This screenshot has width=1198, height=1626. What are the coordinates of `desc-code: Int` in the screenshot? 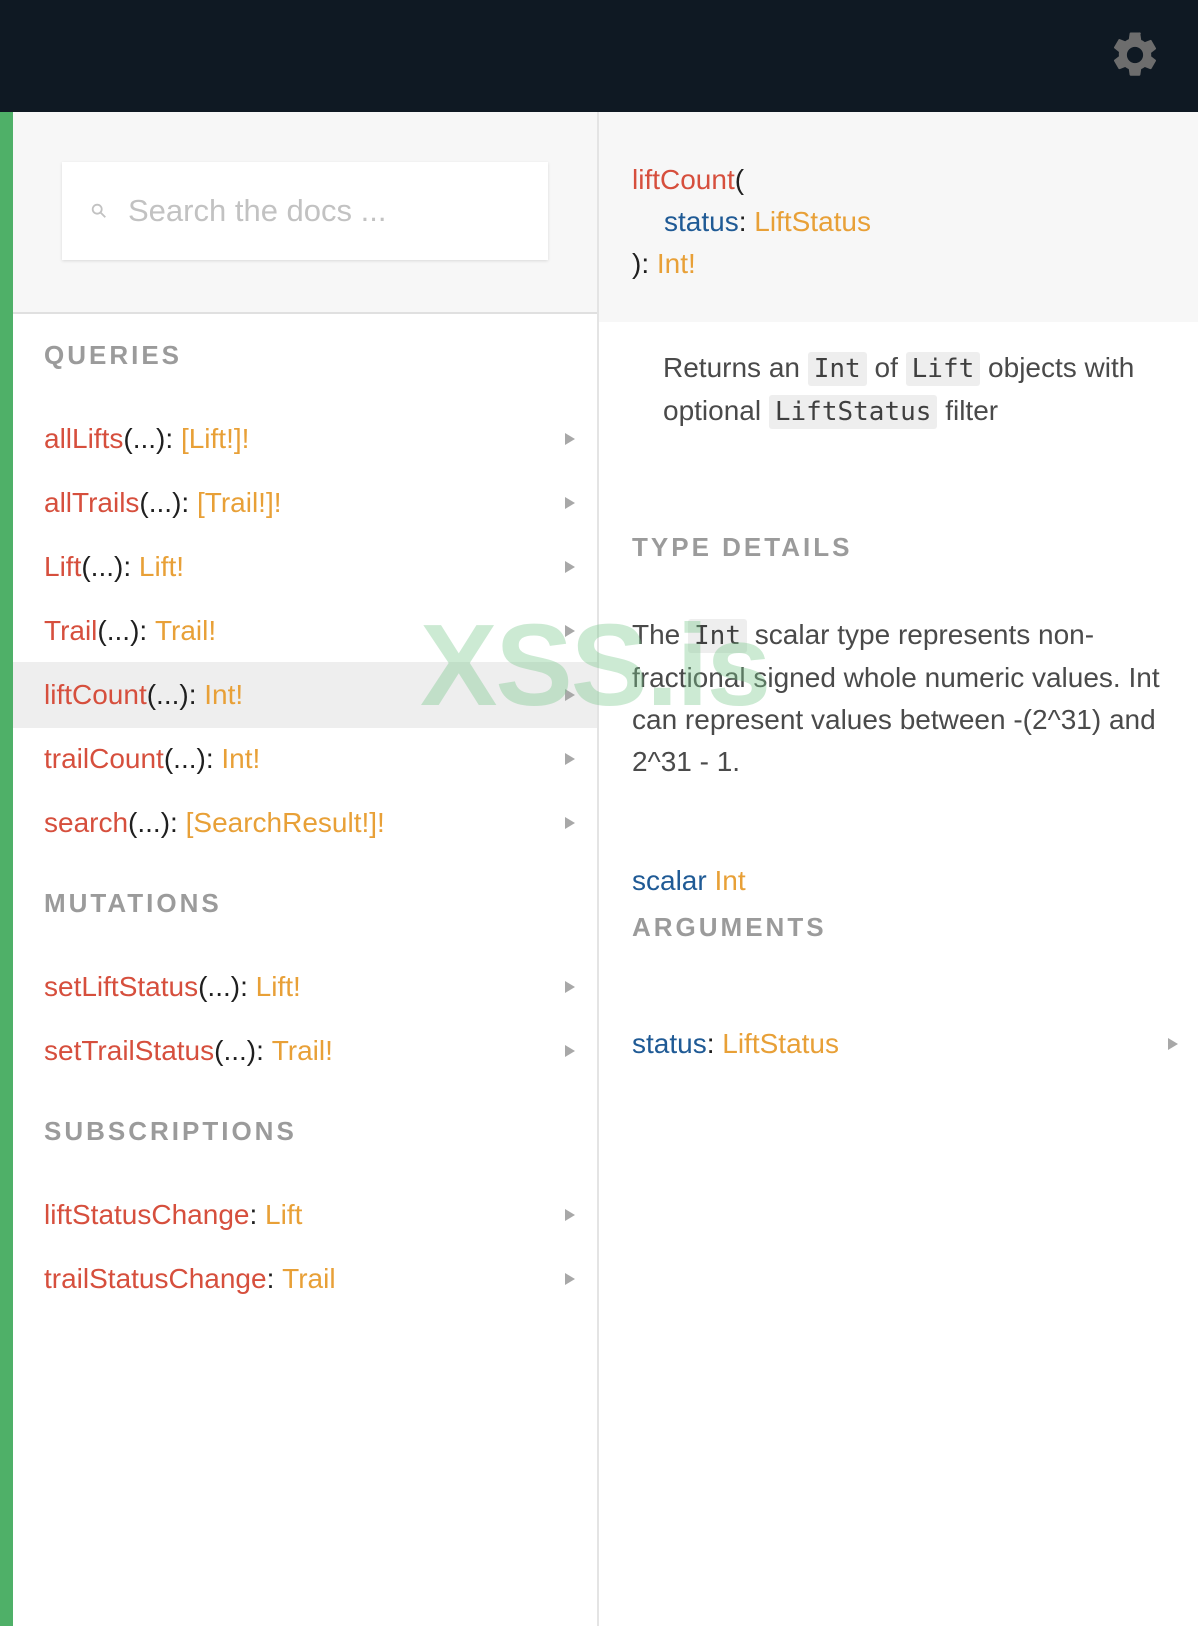 It's located at (837, 369).